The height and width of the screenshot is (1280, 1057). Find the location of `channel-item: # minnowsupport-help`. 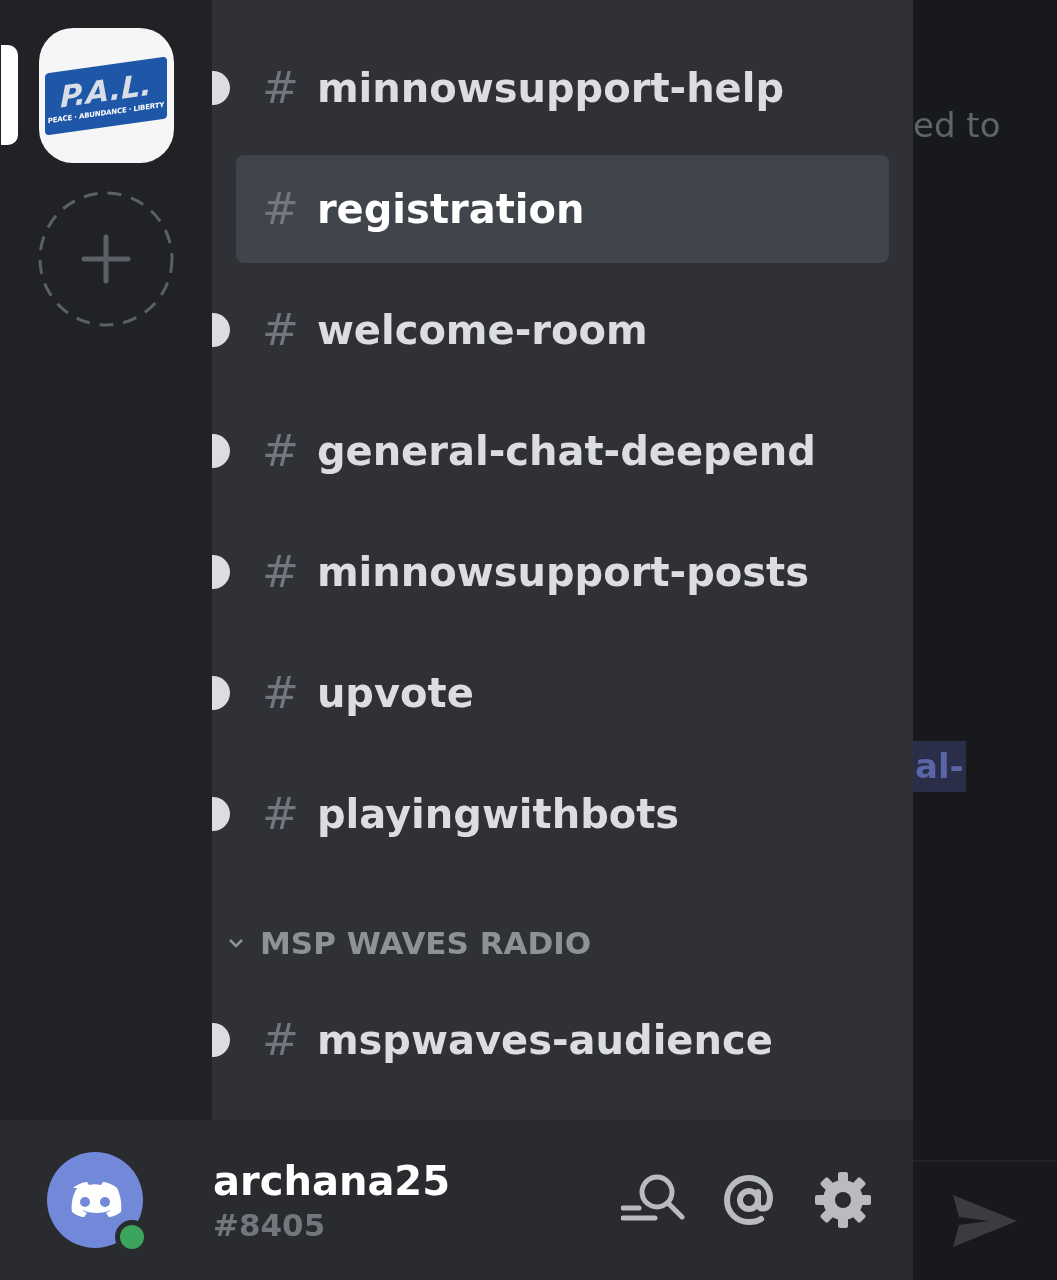

channel-item: # minnowsupport-help is located at coordinates (562, 88).